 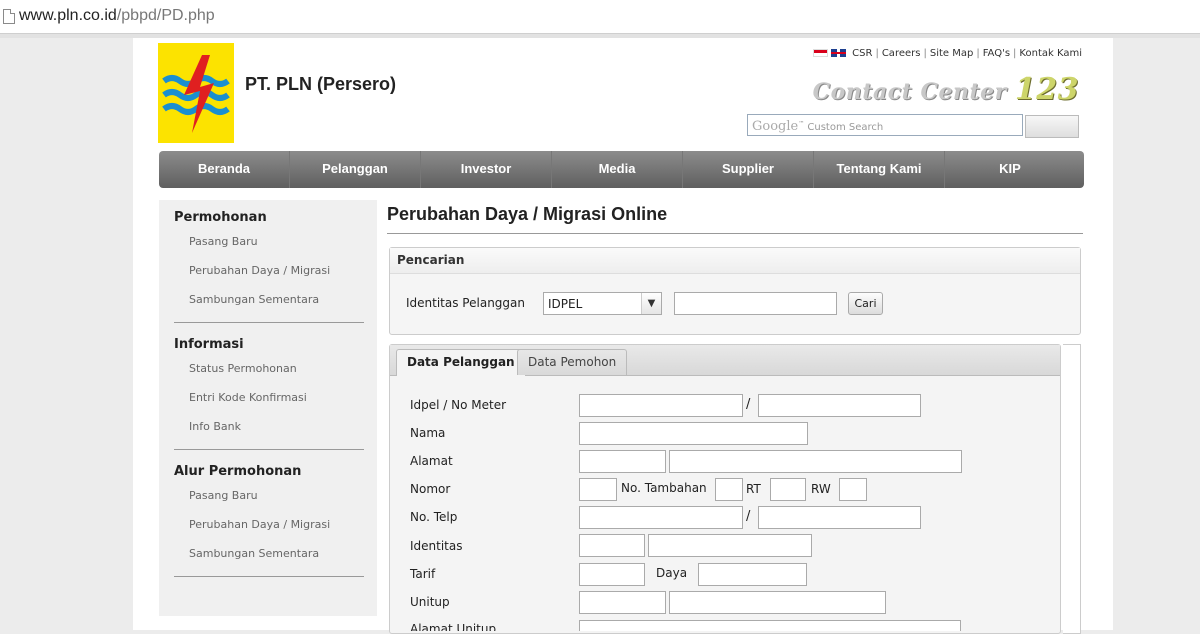 What do you see at coordinates (853, 489) in the screenshot?
I see `rw-input` at bounding box center [853, 489].